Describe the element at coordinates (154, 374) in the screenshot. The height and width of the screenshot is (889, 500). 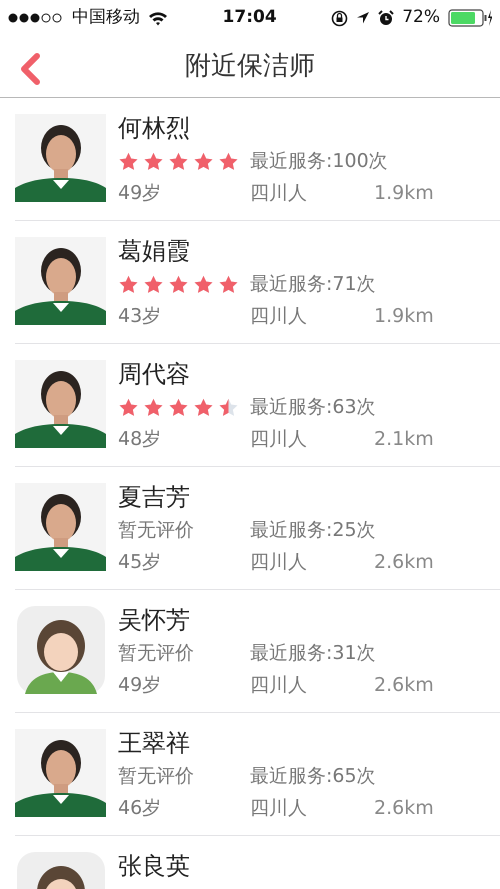
I see `cleaner-name: 周代容` at that location.